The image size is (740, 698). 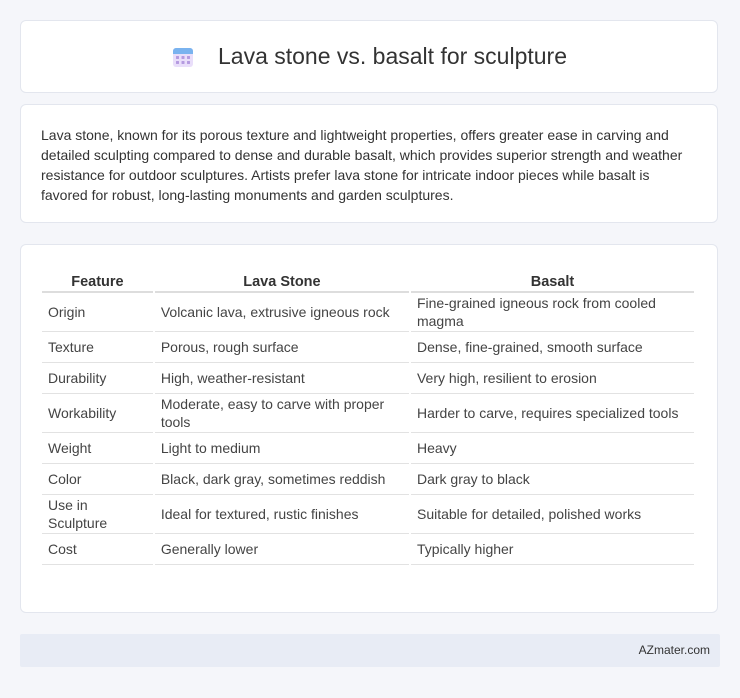 What do you see at coordinates (552, 347) in the screenshot?
I see `basalt-cell: Dense, fine-grained, smooth surface` at bounding box center [552, 347].